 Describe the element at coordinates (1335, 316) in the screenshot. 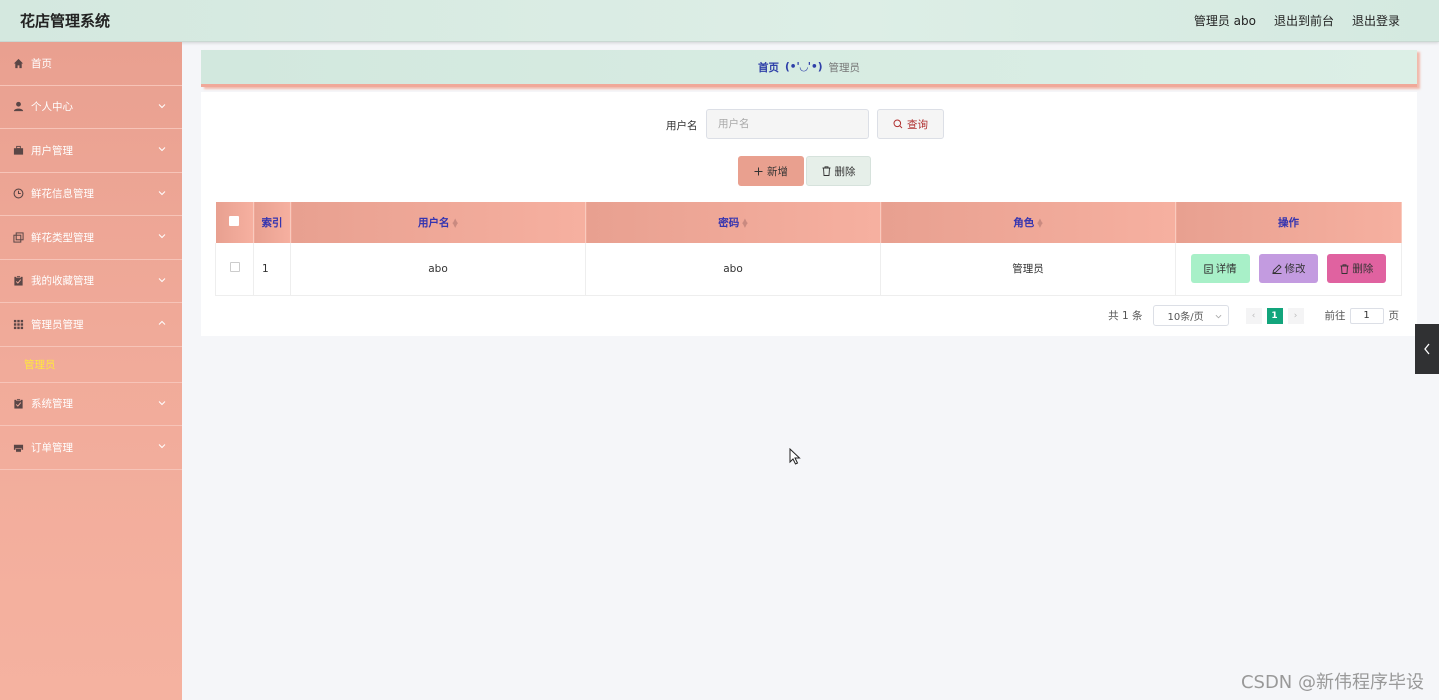

I see `goto-label: 前往` at that location.